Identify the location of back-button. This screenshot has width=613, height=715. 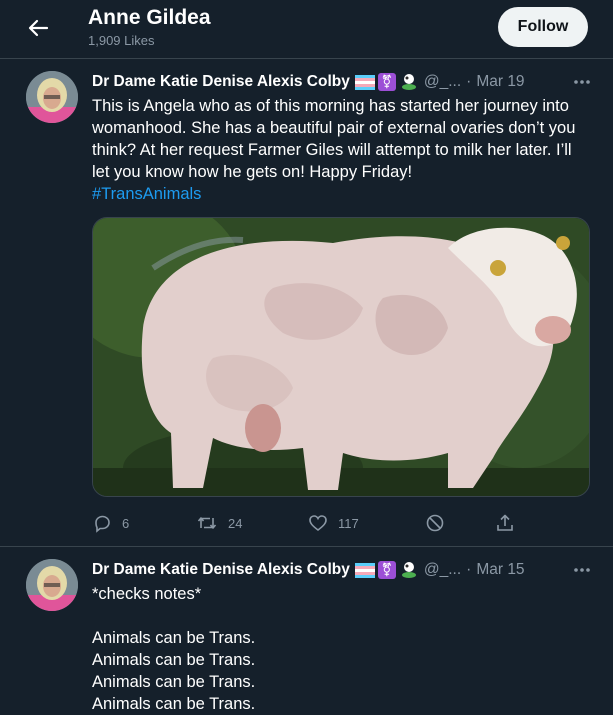
(38, 28).